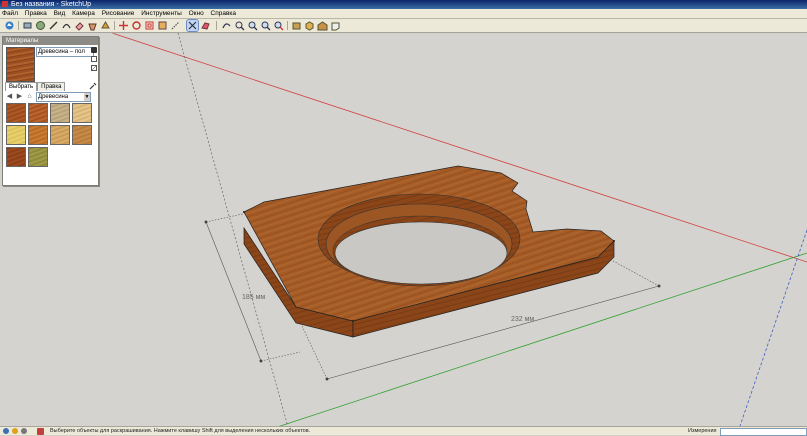 Image resolution: width=807 pixels, height=436 pixels. Describe the element at coordinates (205, 25) in the screenshot. I see `section-plane-icon` at that location.